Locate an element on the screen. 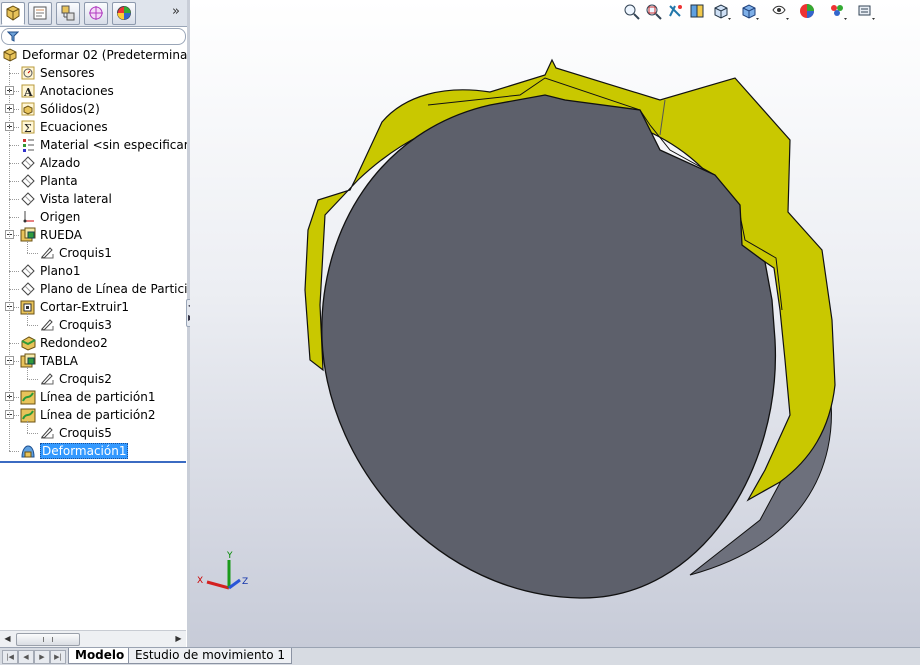 The height and width of the screenshot is (665, 920). tab-display-manager is located at coordinates (124, 13).